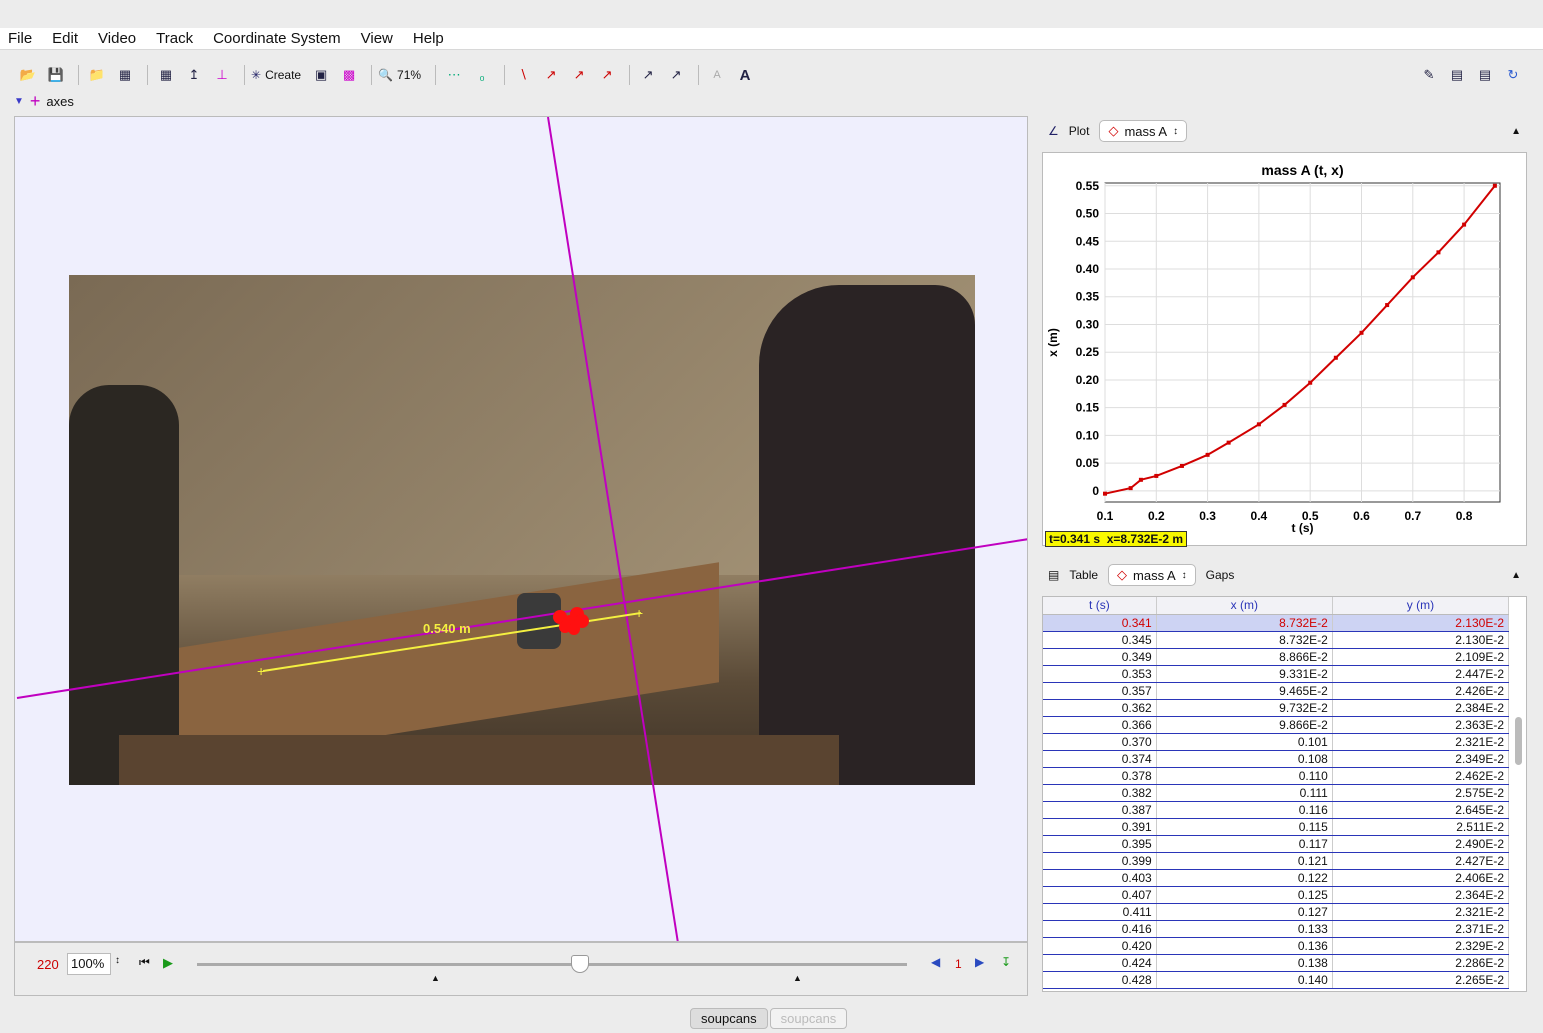 This screenshot has width=1543, height=1033. I want to click on menu-coordinate-system: Coordinate System, so click(277, 38).